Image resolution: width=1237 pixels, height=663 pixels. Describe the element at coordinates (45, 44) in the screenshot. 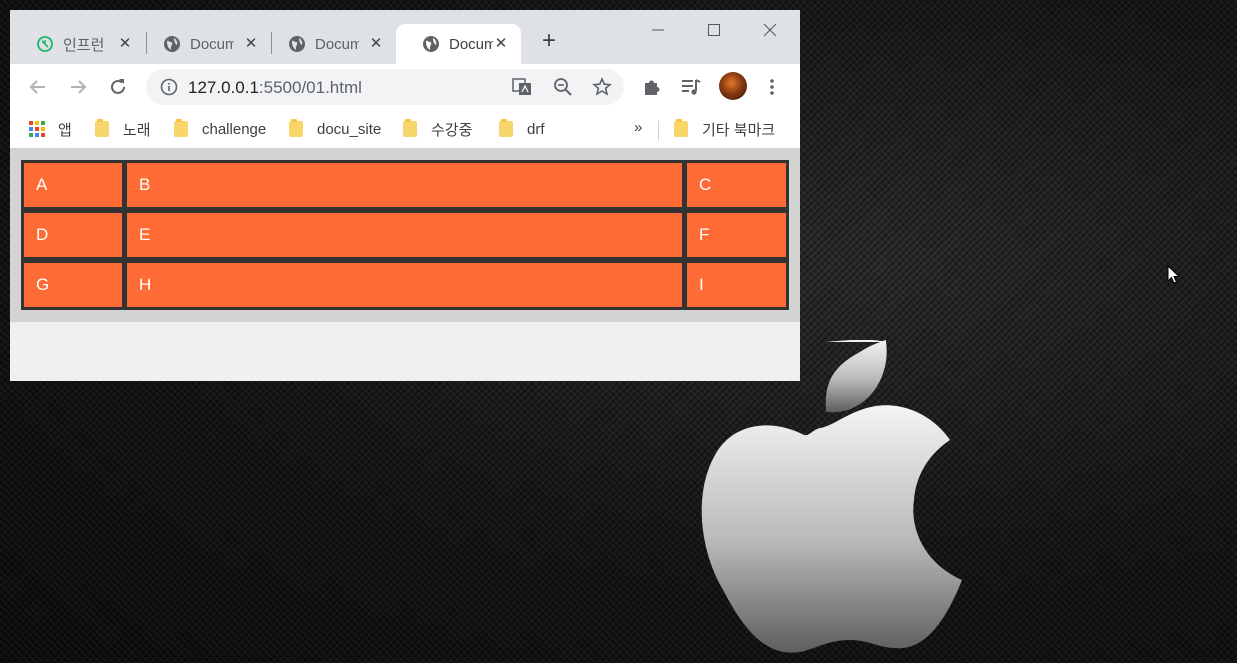

I see `inflearn-icon` at that location.